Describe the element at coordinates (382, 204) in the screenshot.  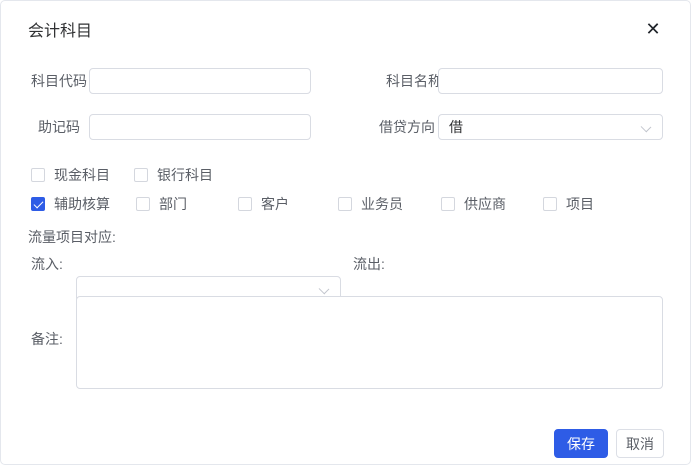
I see `checkbox-label: 业务员` at that location.